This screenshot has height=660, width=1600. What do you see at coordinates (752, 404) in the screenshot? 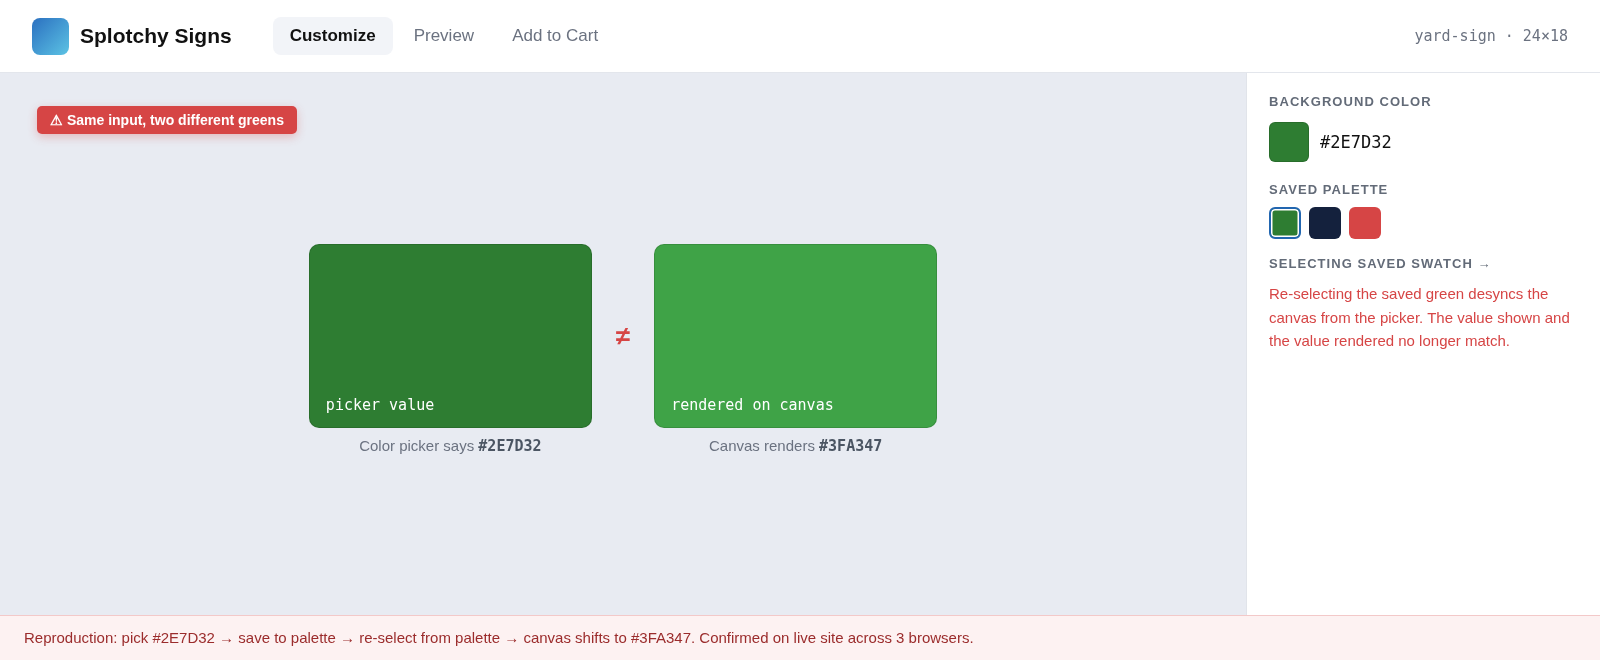
I see `sample-label: rendered on canvas` at bounding box center [752, 404].